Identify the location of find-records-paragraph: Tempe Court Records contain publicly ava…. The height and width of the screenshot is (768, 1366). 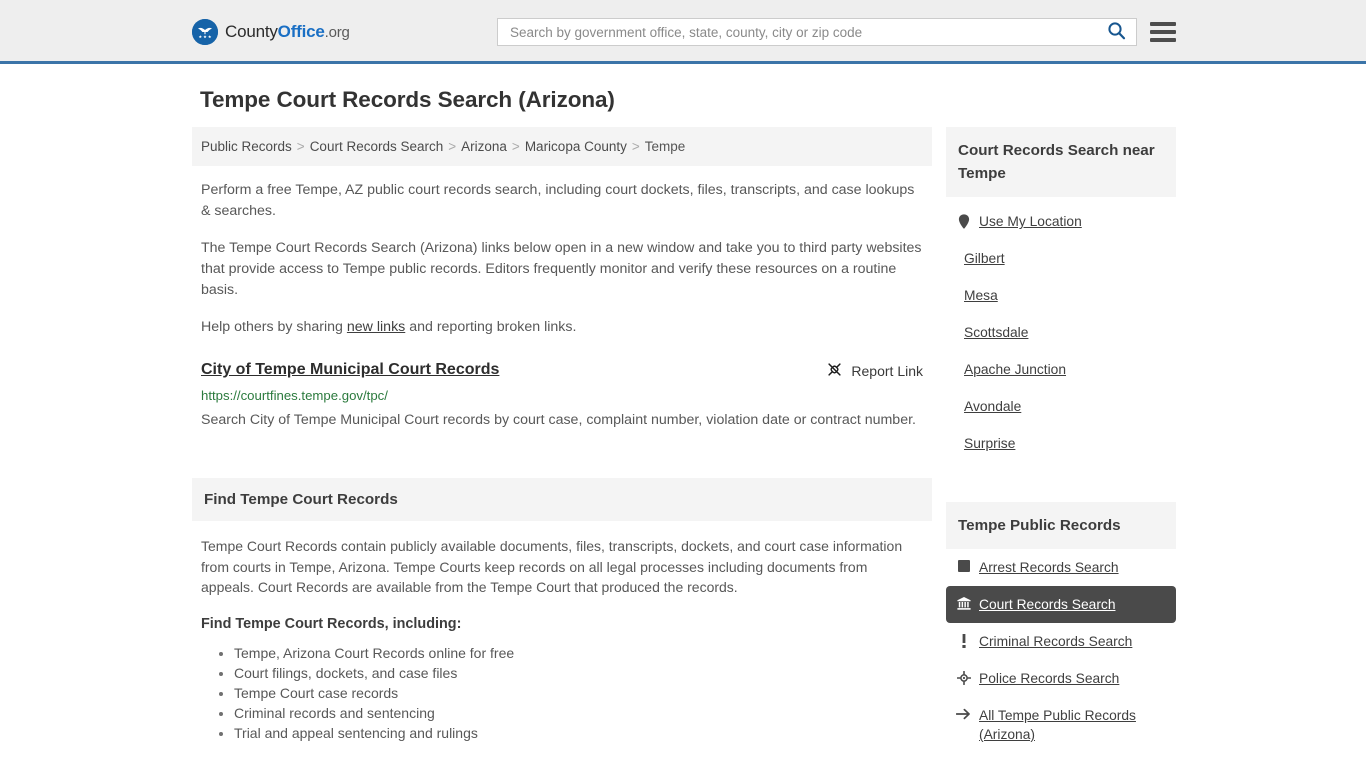
(552, 566).